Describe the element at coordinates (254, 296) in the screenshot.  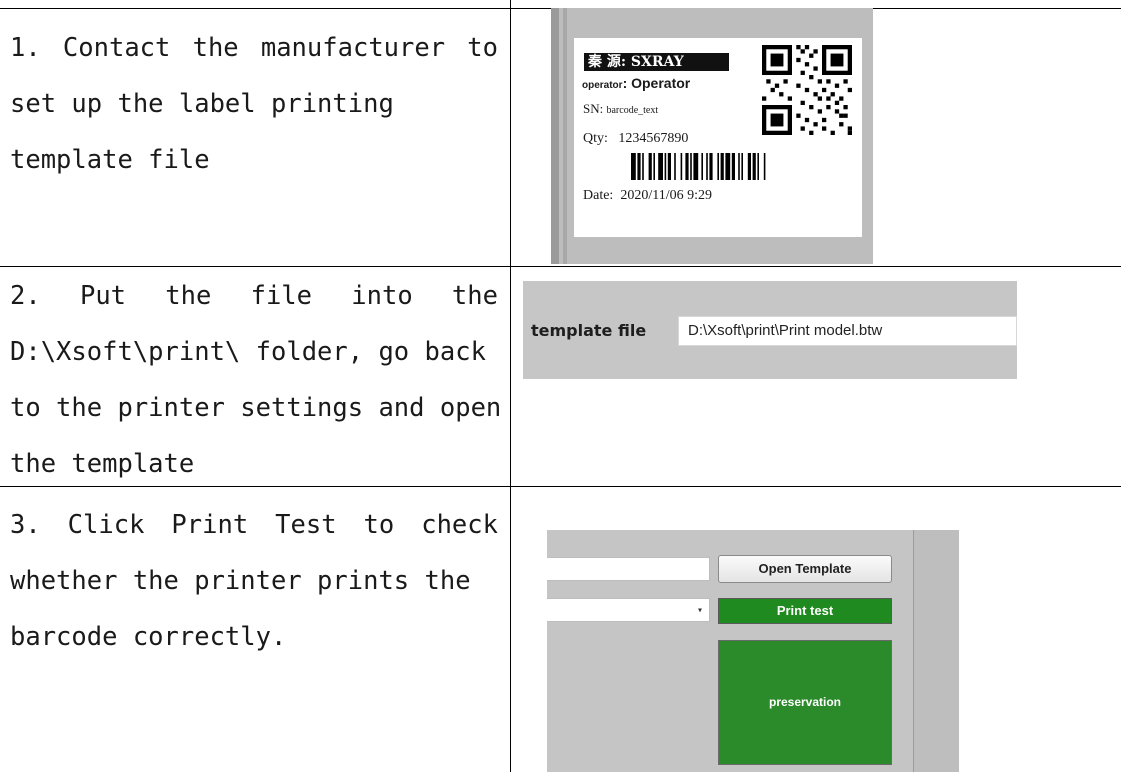
I see `step-2-line-1: 2. Put the file into the` at that location.